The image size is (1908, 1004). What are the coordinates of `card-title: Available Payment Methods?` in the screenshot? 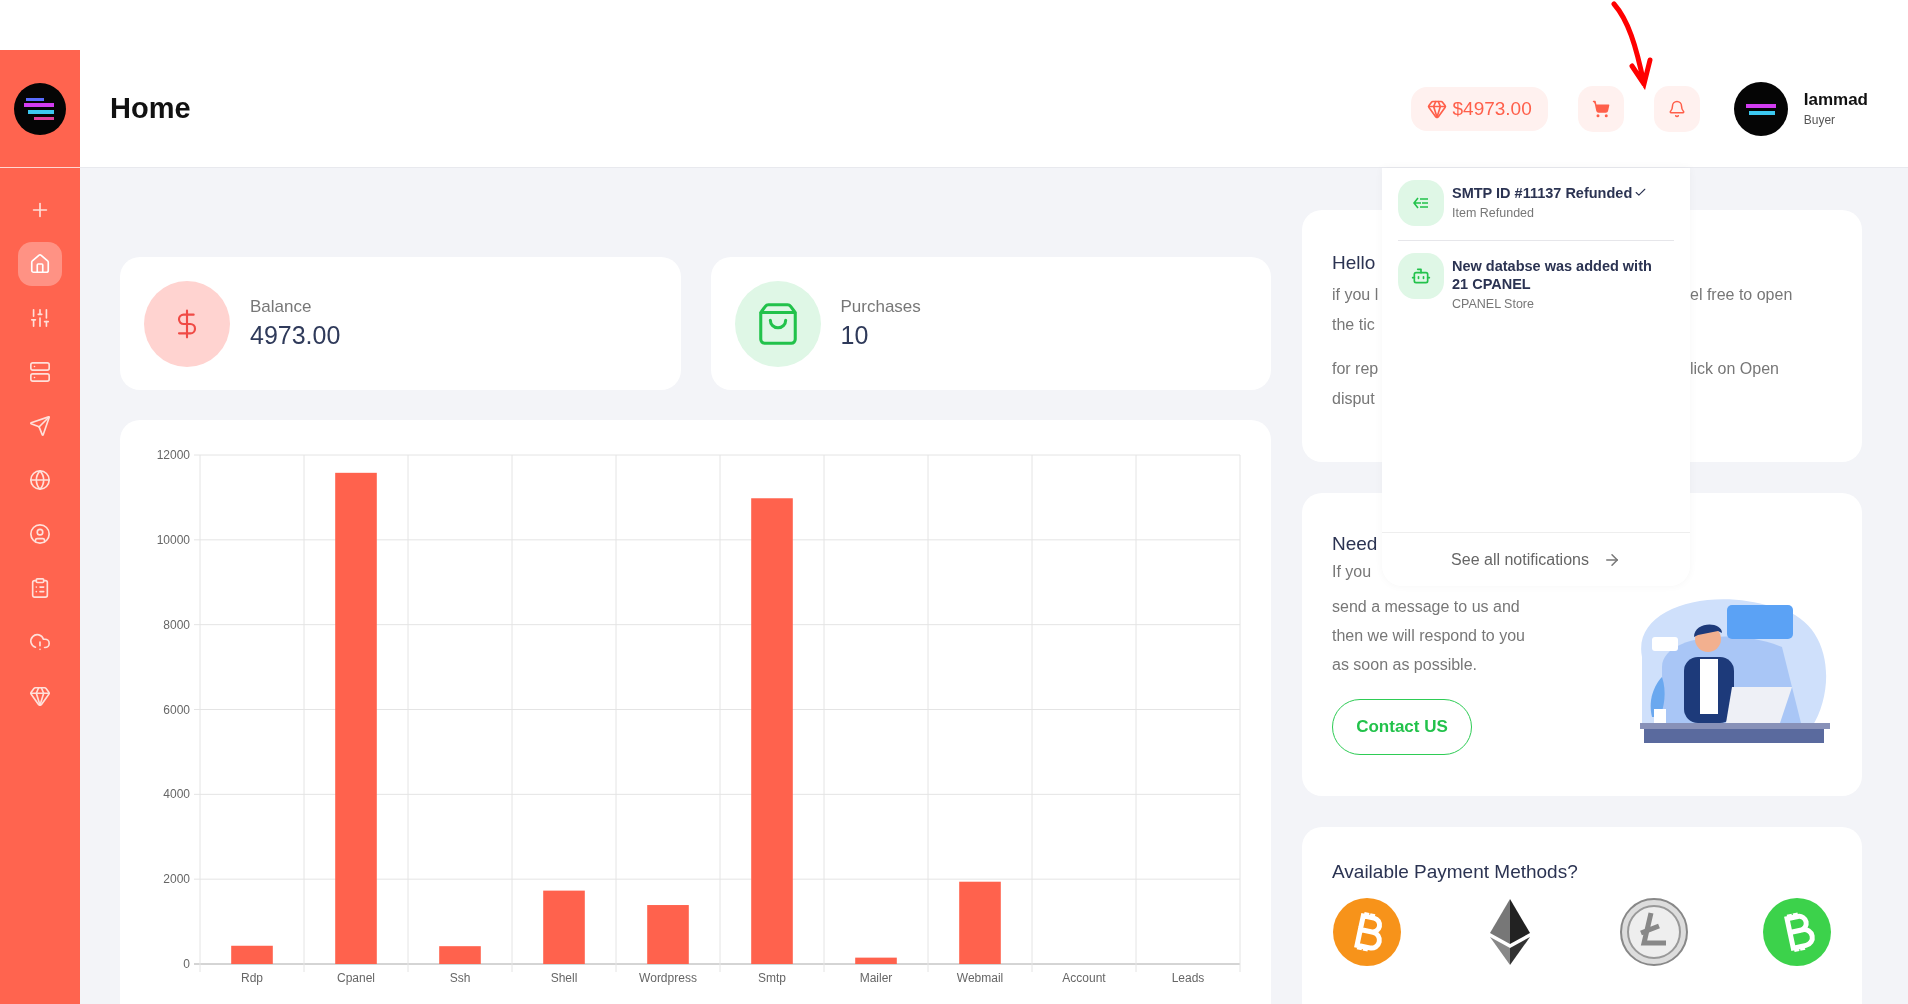 It's located at (1455, 872).